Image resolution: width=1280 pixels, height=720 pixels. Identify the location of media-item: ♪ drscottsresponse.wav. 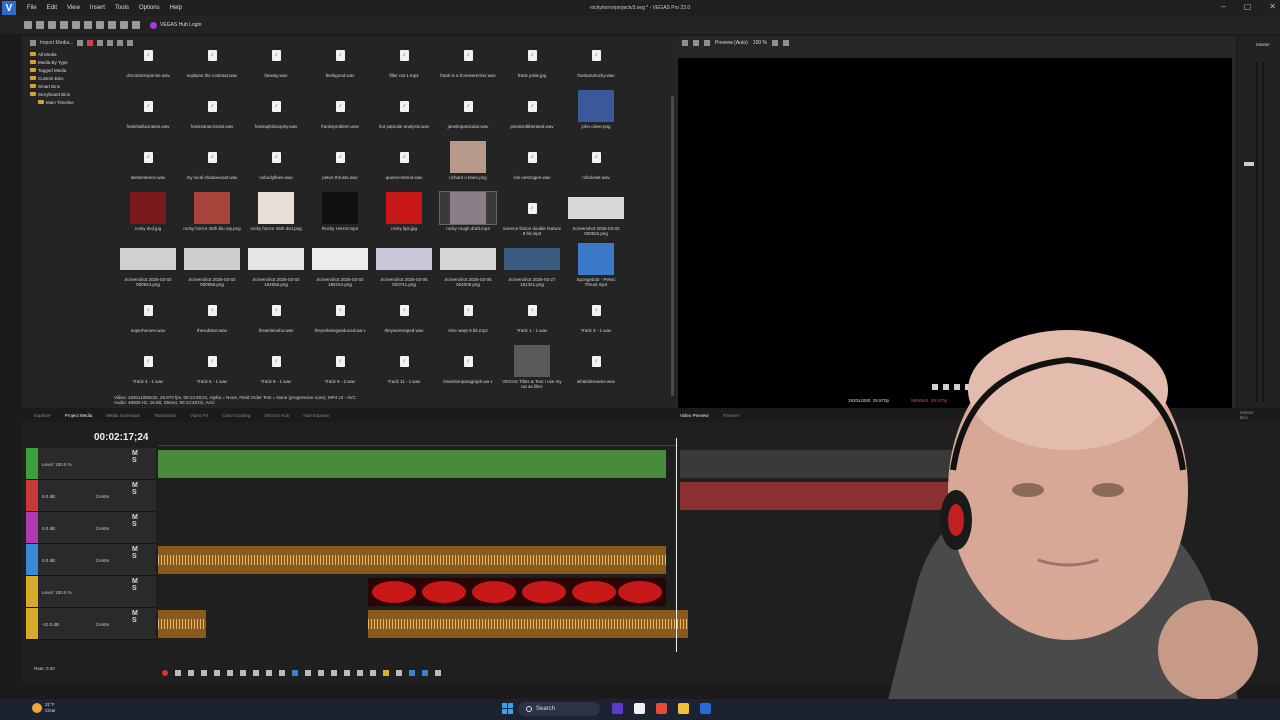
(148, 70).